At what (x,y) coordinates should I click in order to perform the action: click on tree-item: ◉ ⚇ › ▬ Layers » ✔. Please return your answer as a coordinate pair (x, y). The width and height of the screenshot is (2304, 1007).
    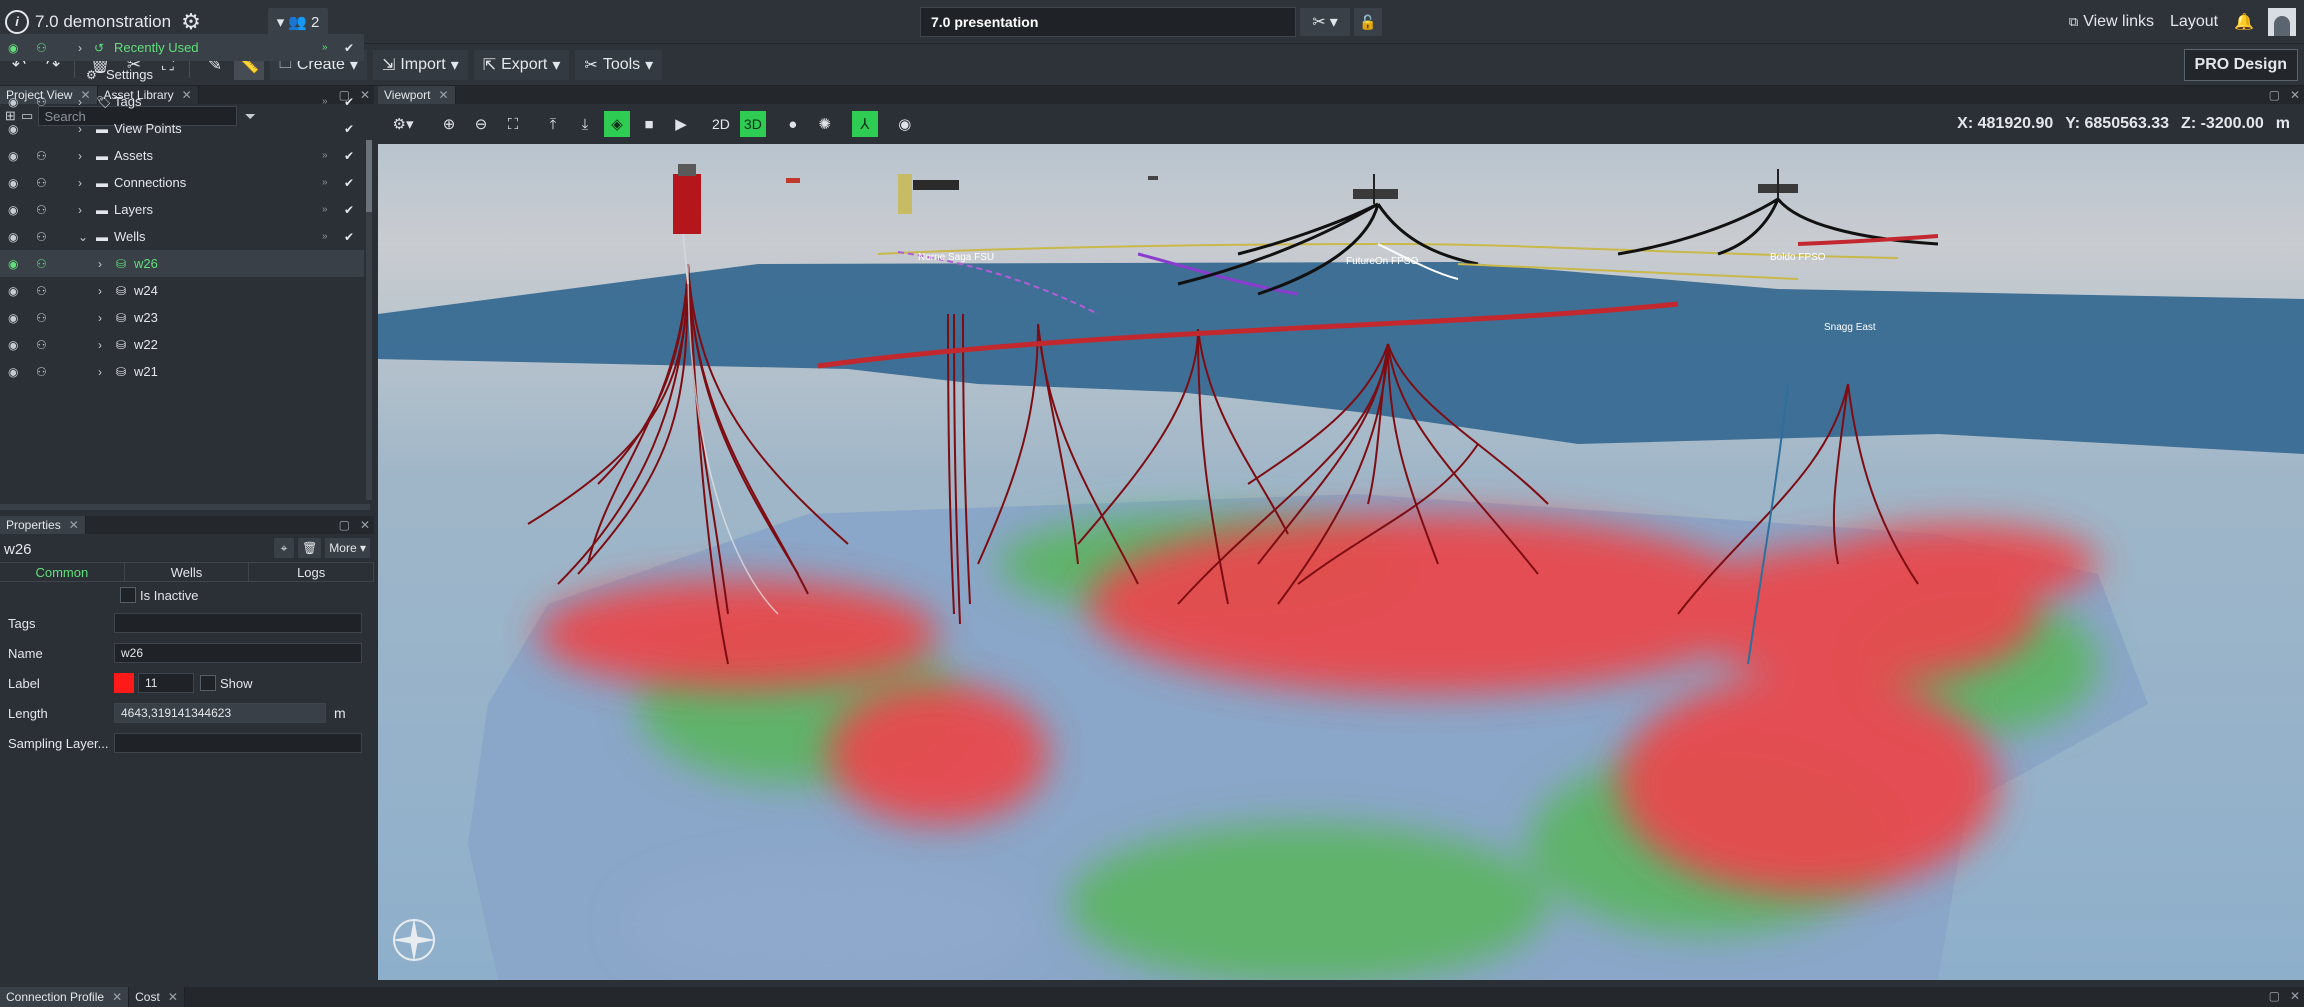
    Looking at the image, I should click on (182, 209).